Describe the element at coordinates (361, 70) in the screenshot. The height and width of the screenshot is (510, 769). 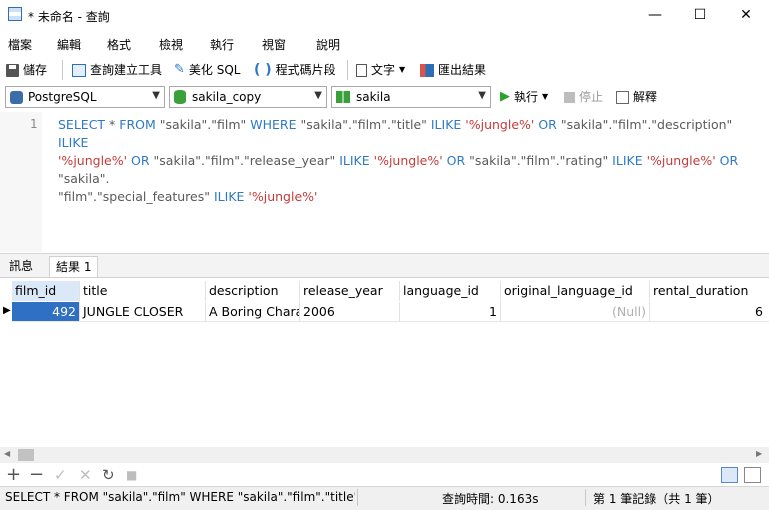
I see `document-icon` at that location.